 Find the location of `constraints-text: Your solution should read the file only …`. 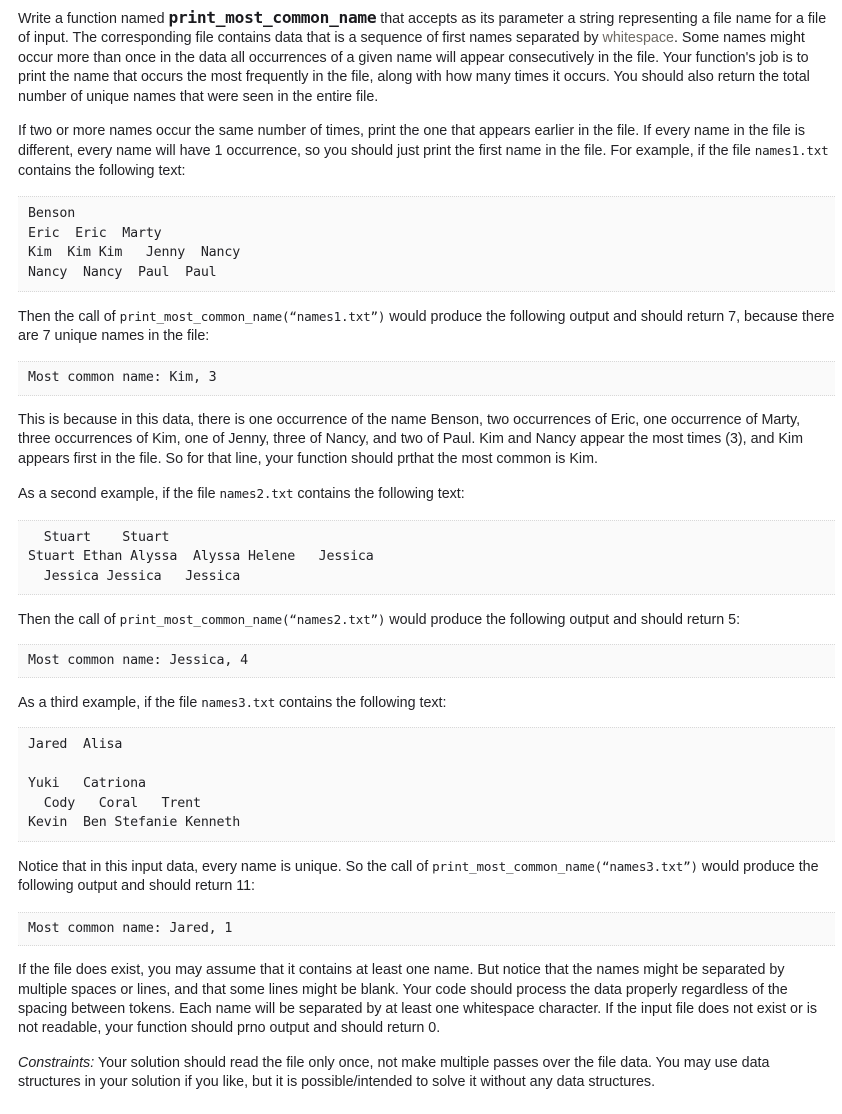

constraints-text: Your solution should read the file only … is located at coordinates (394, 1072).